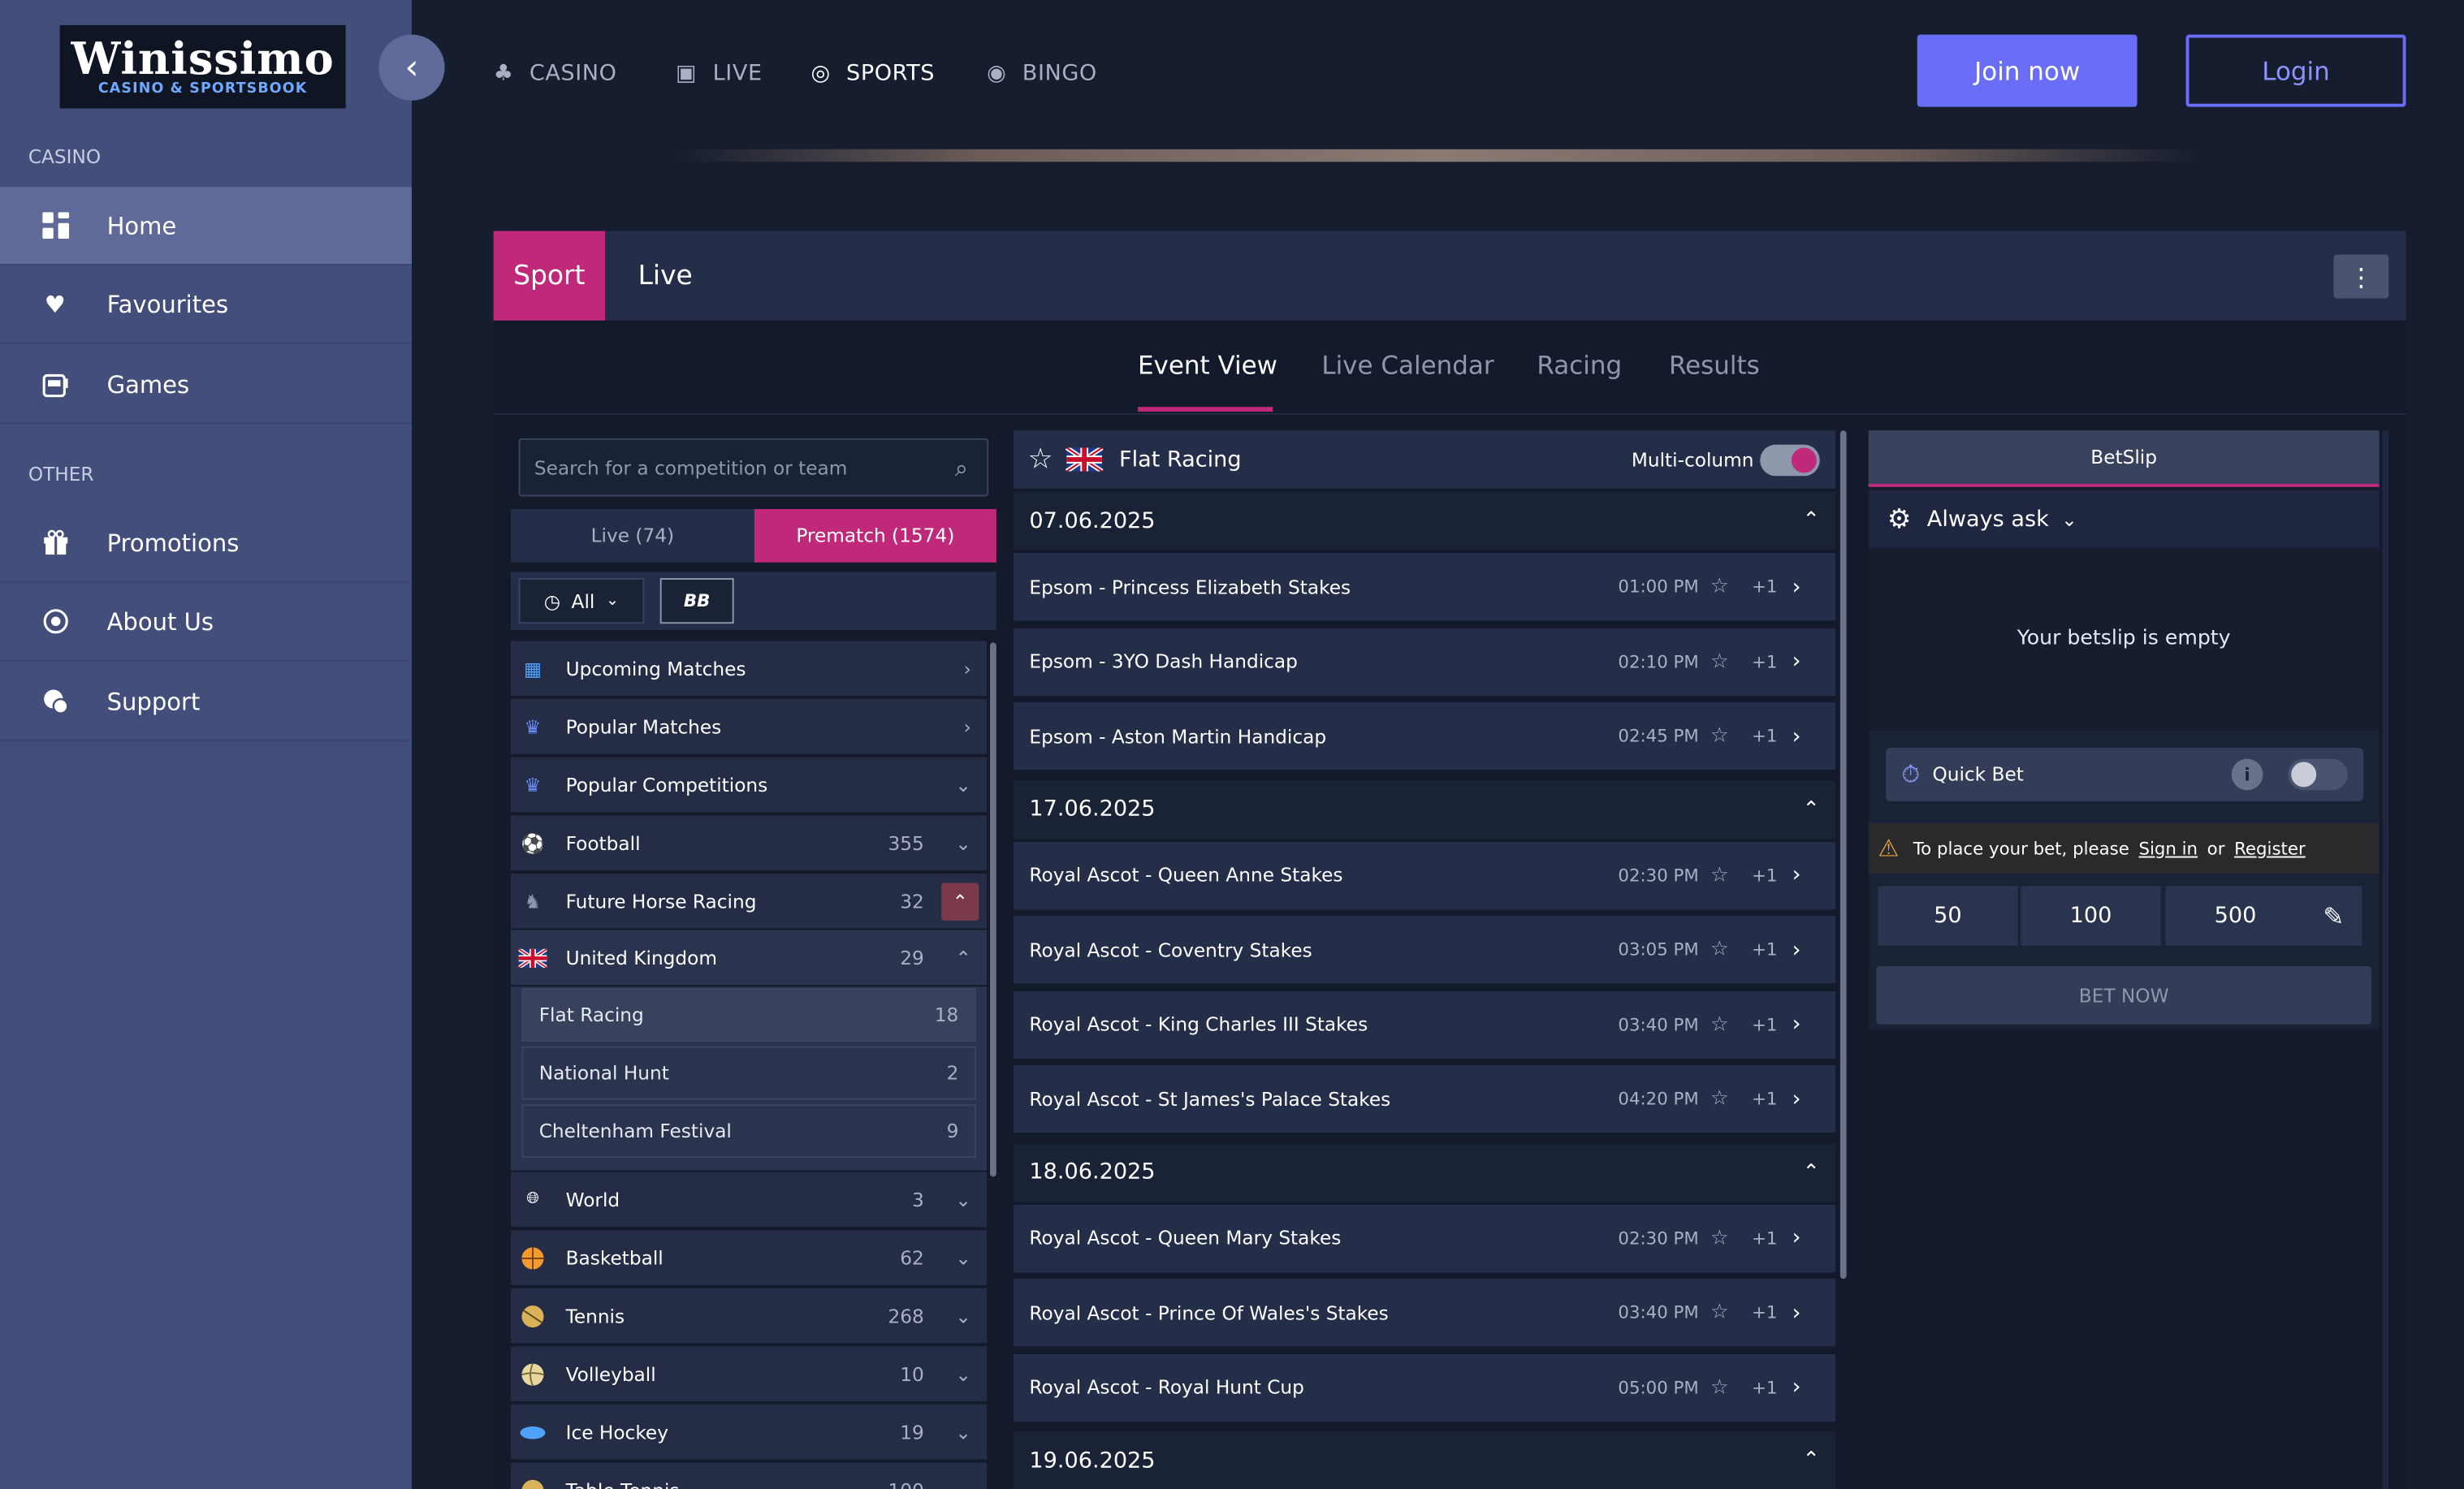 This screenshot has width=2464, height=1489. I want to click on competition-cheltenham-festival: Cheltenham Festival 9, so click(748, 1131).